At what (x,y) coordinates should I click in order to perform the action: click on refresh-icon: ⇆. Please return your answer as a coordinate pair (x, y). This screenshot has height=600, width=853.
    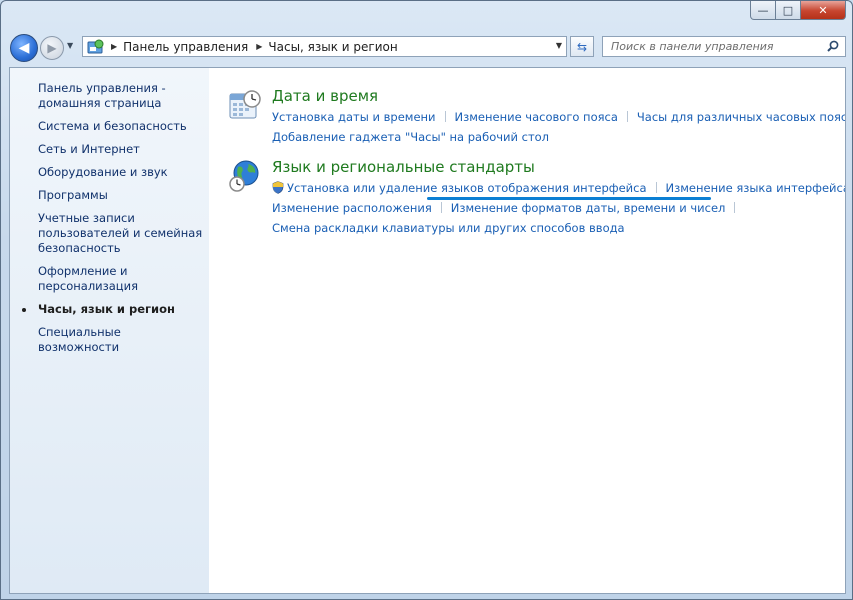
    Looking at the image, I should click on (582, 46).